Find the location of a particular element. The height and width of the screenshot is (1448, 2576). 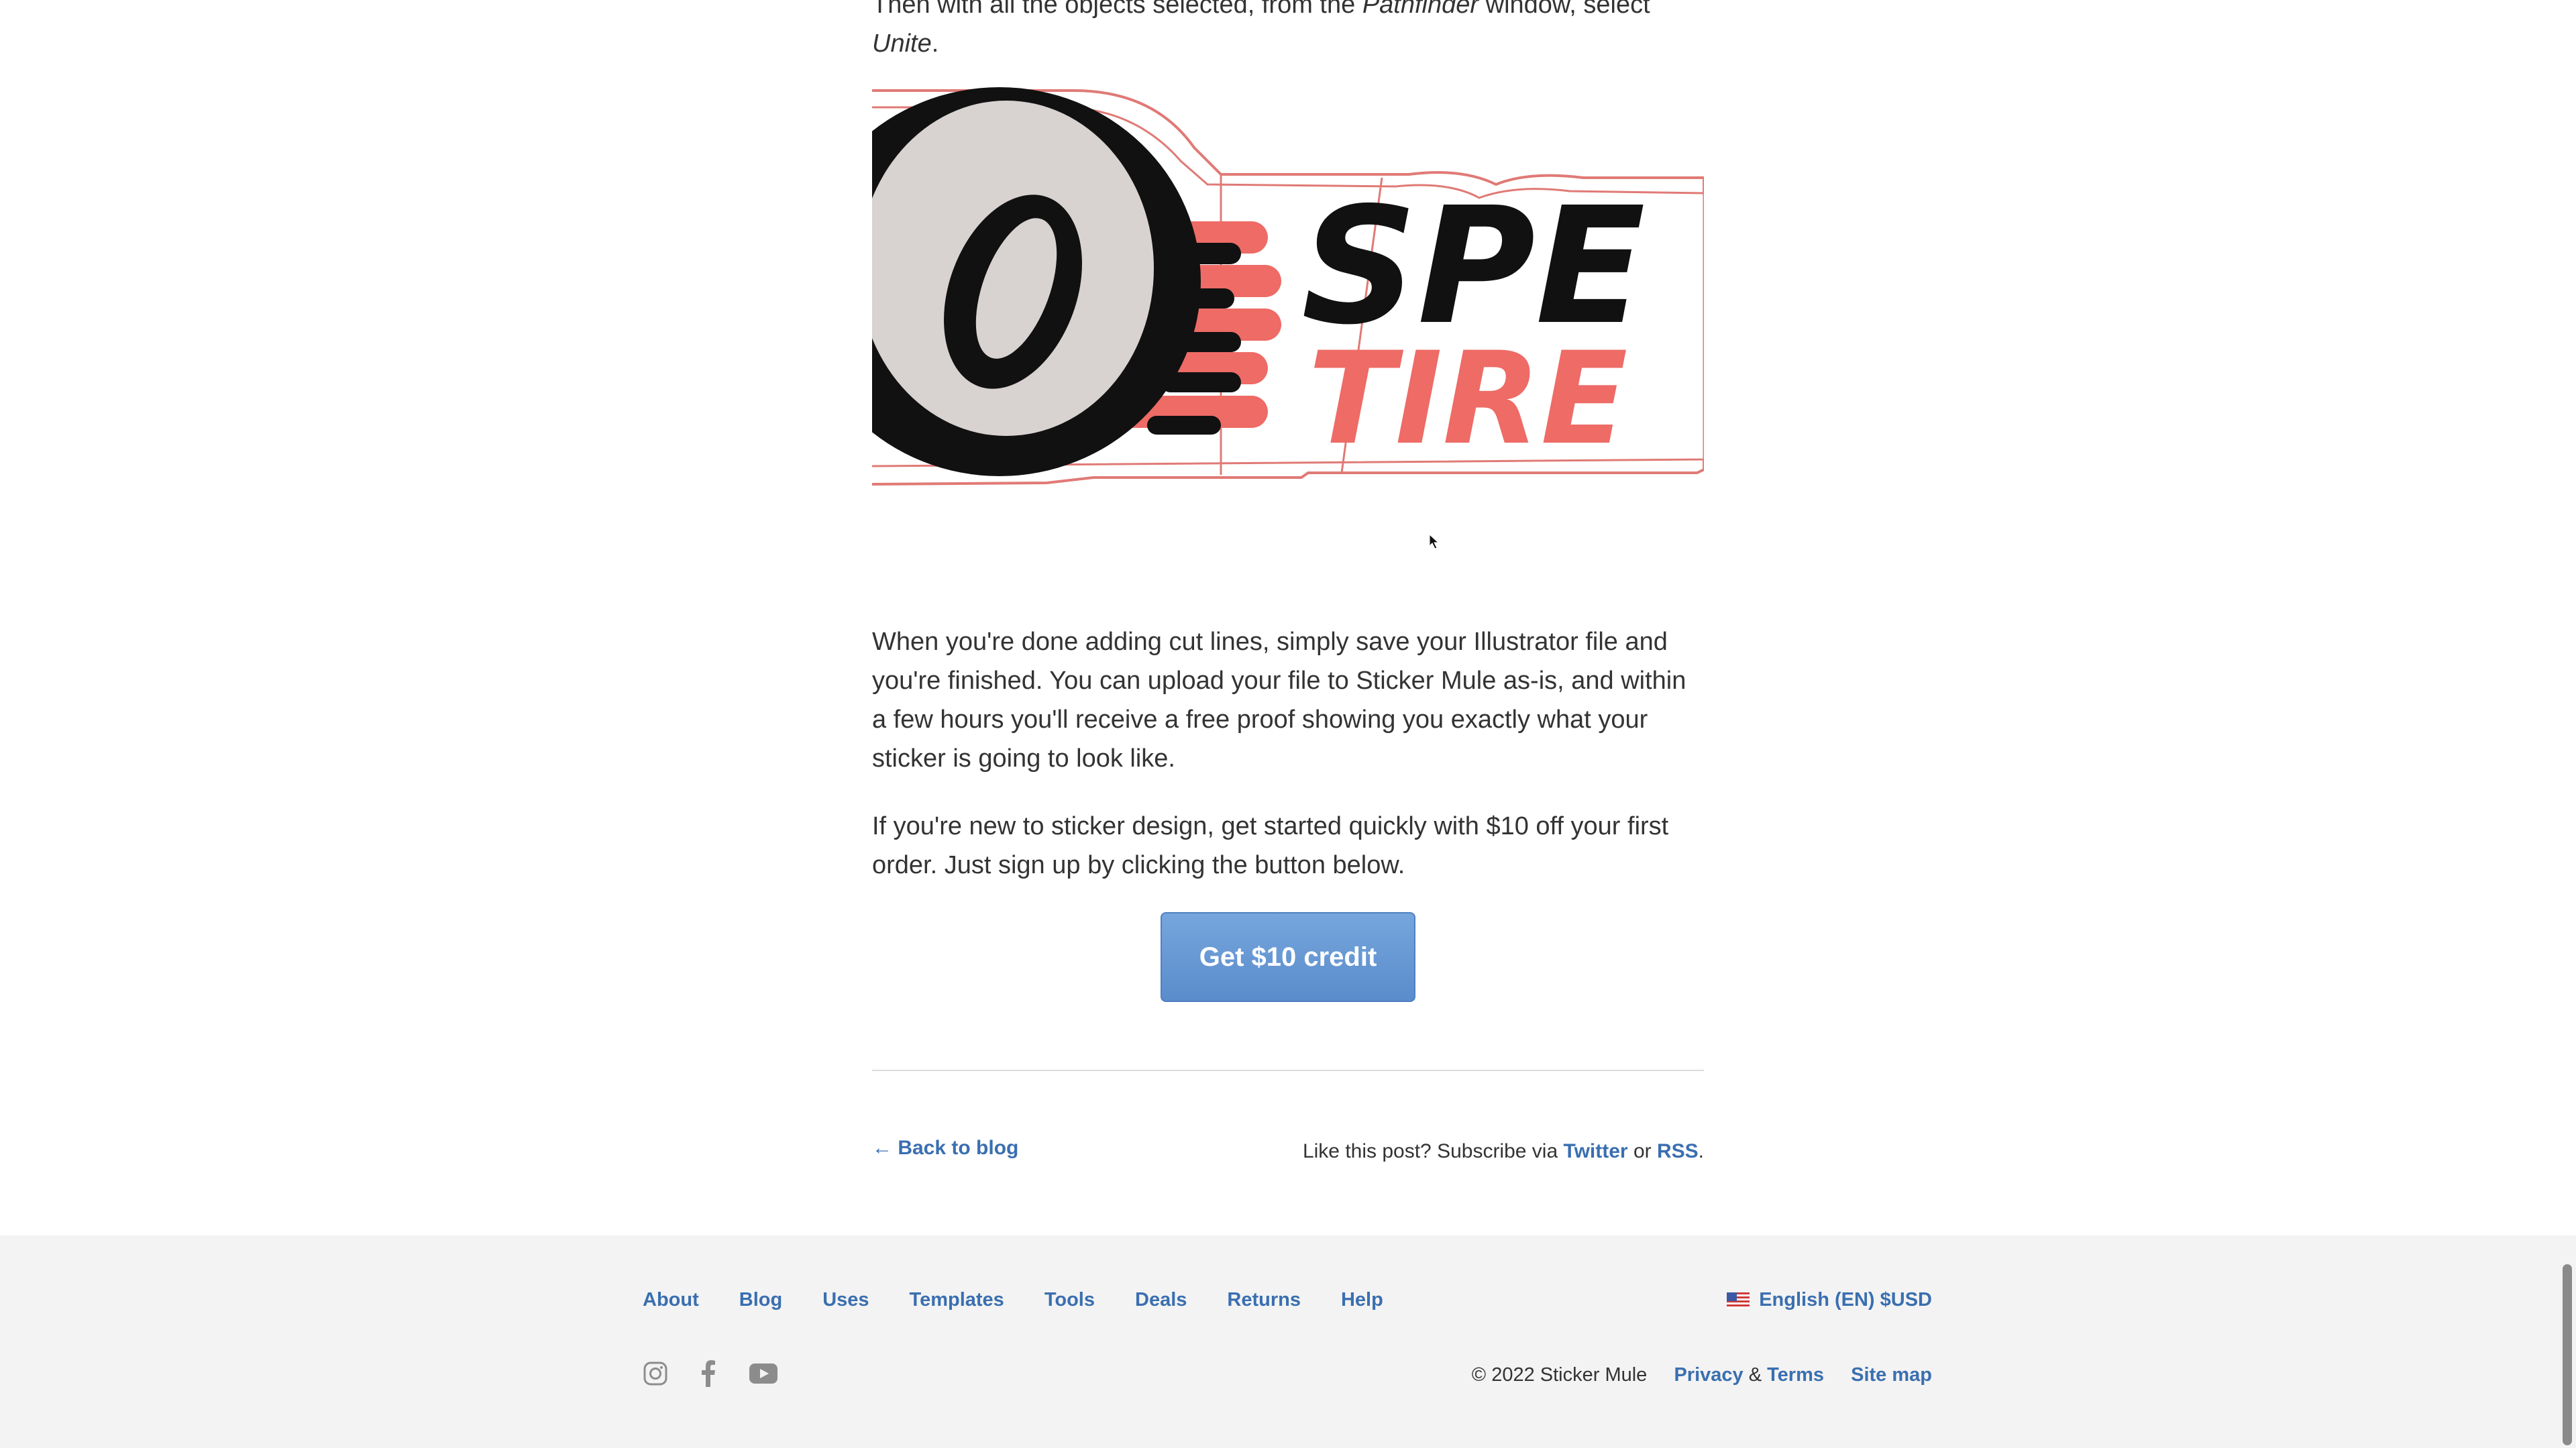

privacy-link: Privacy is located at coordinates (1708, 1375).